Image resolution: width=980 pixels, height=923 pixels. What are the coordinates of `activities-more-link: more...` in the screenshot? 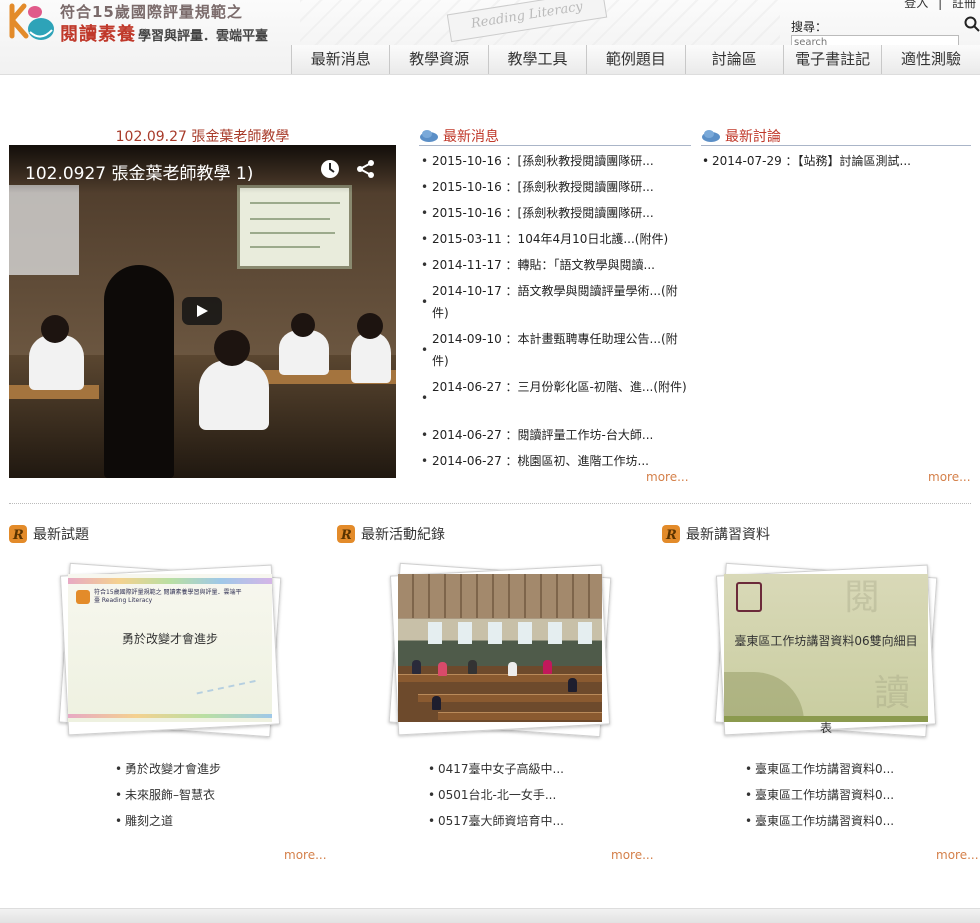 It's located at (632, 855).